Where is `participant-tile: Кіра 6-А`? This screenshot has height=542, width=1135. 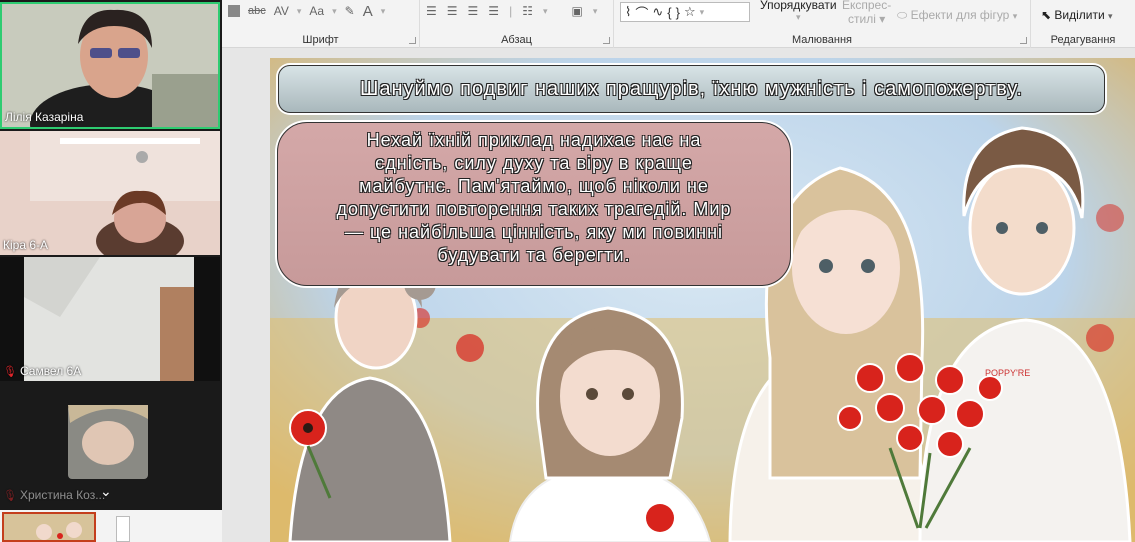
participant-tile: Кіра 6-А is located at coordinates (110, 193).